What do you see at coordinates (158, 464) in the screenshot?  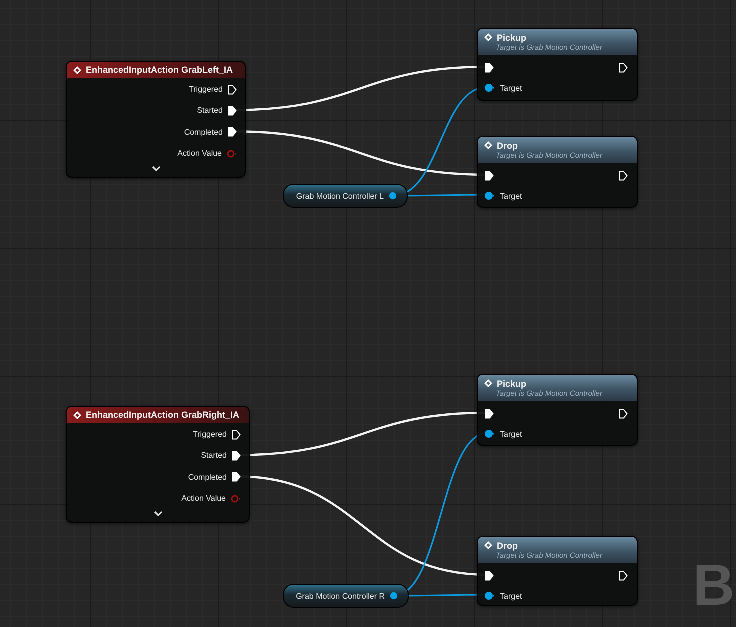 I see `event-node: EnhancedInputAction GrabRight_IA Triggered Started Completed Action Value` at bounding box center [158, 464].